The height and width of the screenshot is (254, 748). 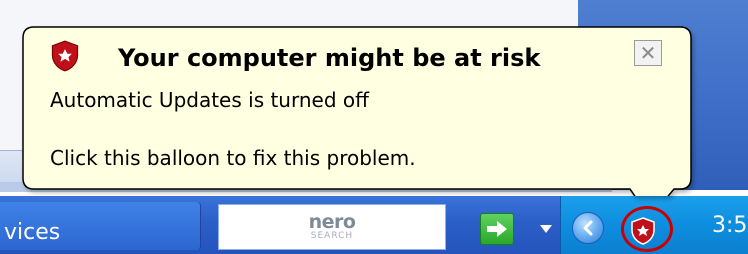 I want to click on nero-search-toolbar: nero SEARCH, so click(x=332, y=227).